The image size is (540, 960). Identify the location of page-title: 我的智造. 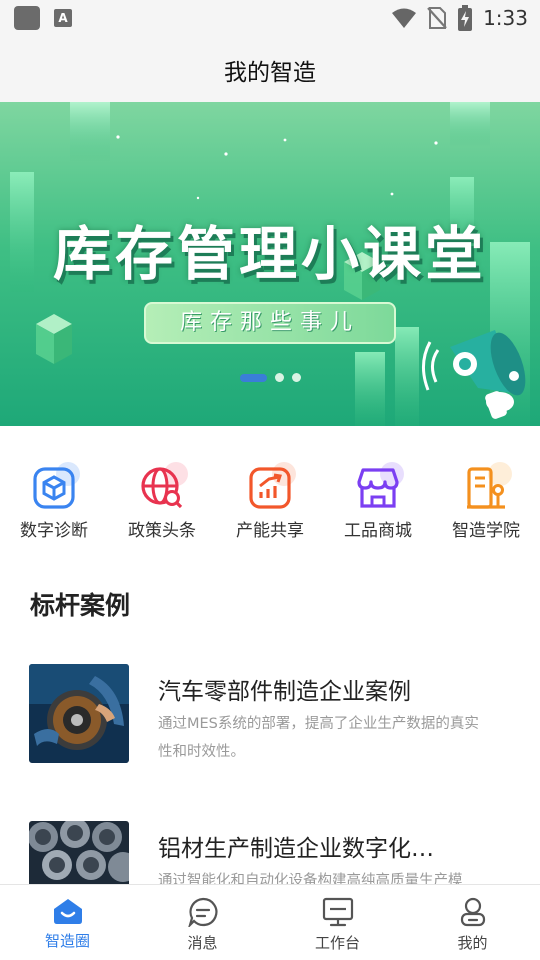
(270, 73).